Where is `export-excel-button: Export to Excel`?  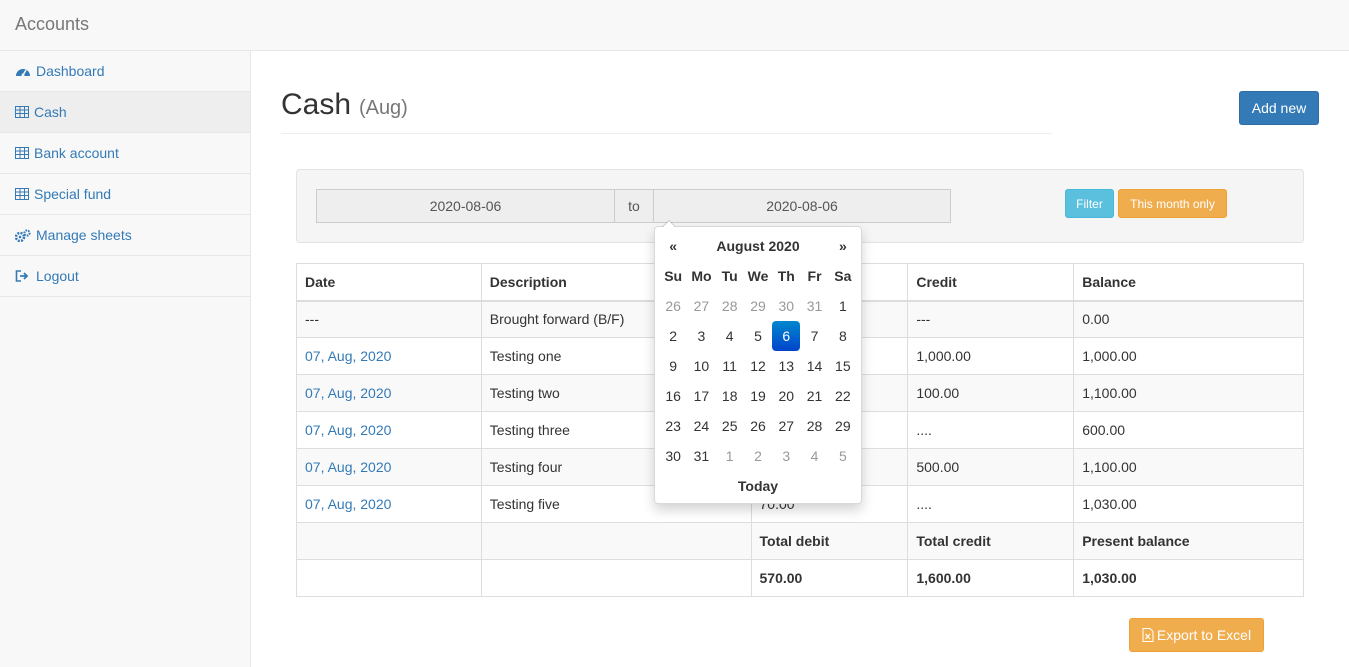 export-excel-button: Export to Excel is located at coordinates (1196, 635).